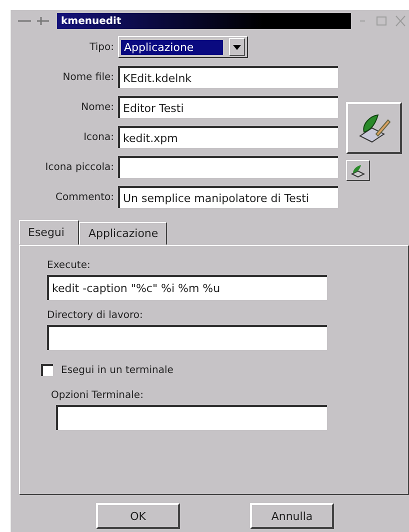  What do you see at coordinates (123, 233) in the screenshot?
I see `tab: Applicazione` at bounding box center [123, 233].